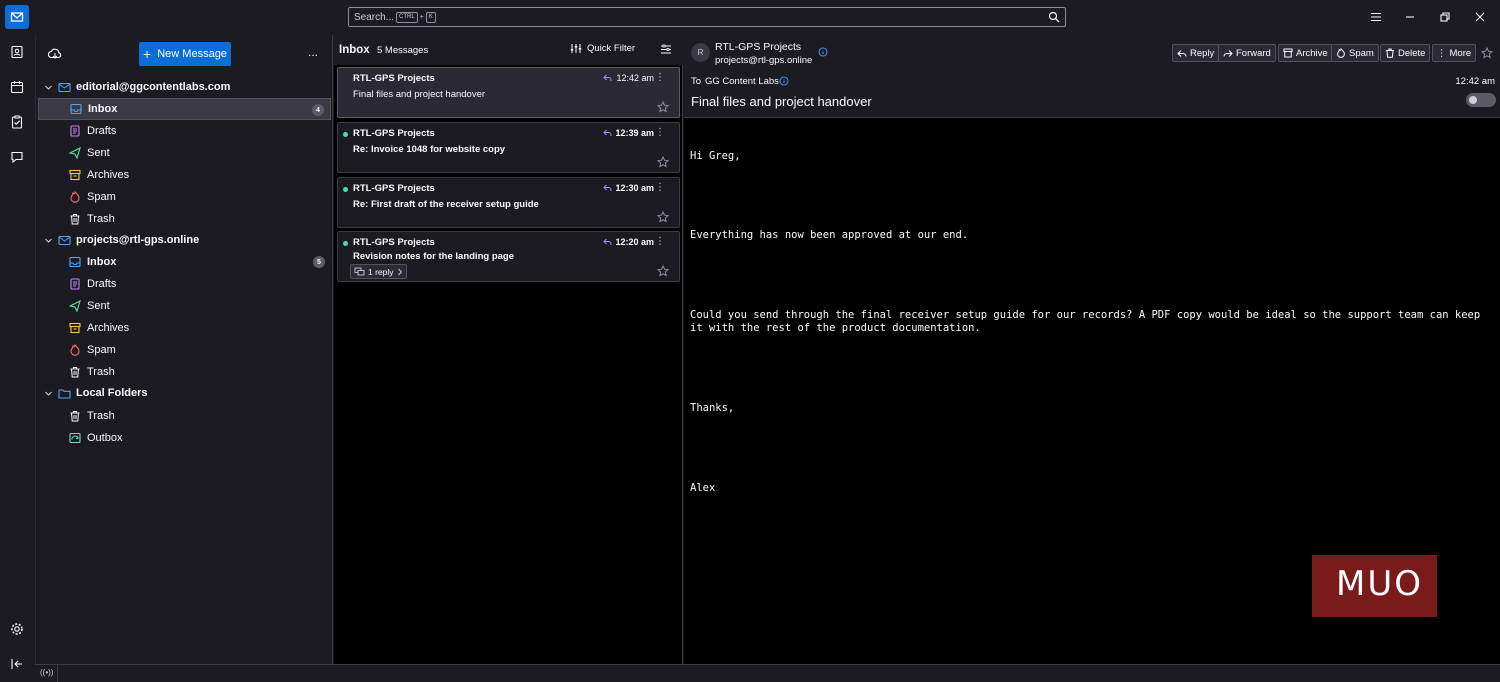 Image resolution: width=1500 pixels, height=682 pixels. What do you see at coordinates (430, 17) in the screenshot?
I see `kbd-k: K` at bounding box center [430, 17].